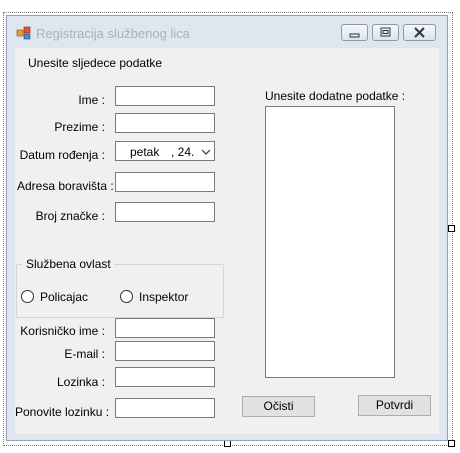 This screenshot has width=460, height=453. What do you see at coordinates (65, 186) in the screenshot?
I see `adresa-label: Adresa boravišta :` at bounding box center [65, 186].